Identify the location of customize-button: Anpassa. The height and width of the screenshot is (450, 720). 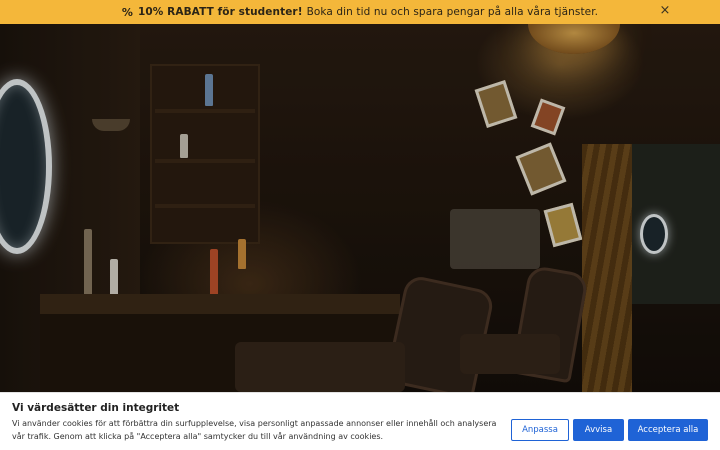
(540, 430).